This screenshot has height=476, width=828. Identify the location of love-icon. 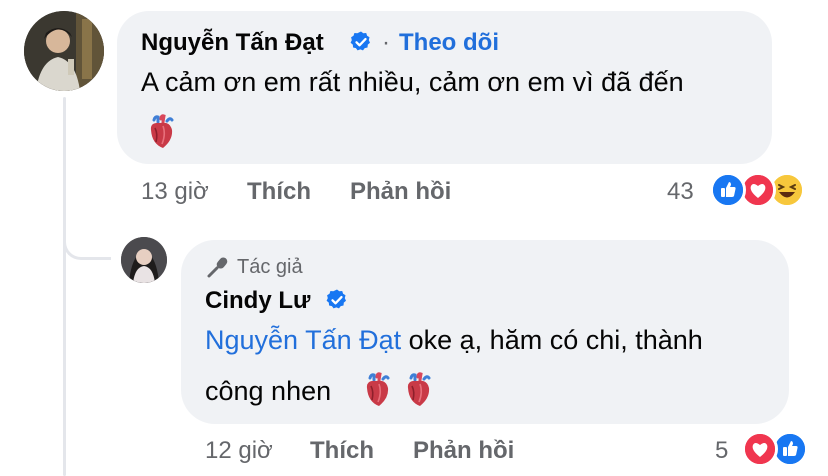
(760, 449).